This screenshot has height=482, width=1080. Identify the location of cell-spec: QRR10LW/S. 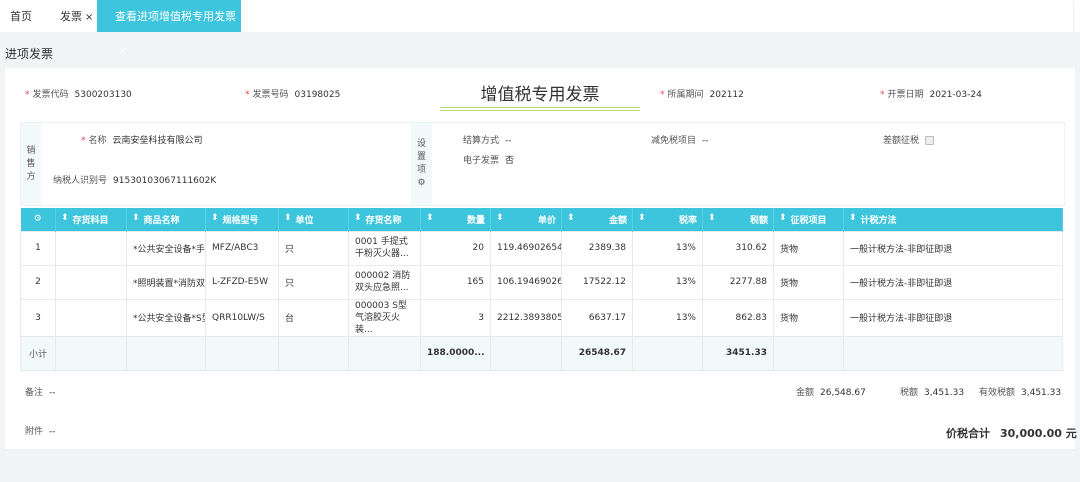
(242, 317).